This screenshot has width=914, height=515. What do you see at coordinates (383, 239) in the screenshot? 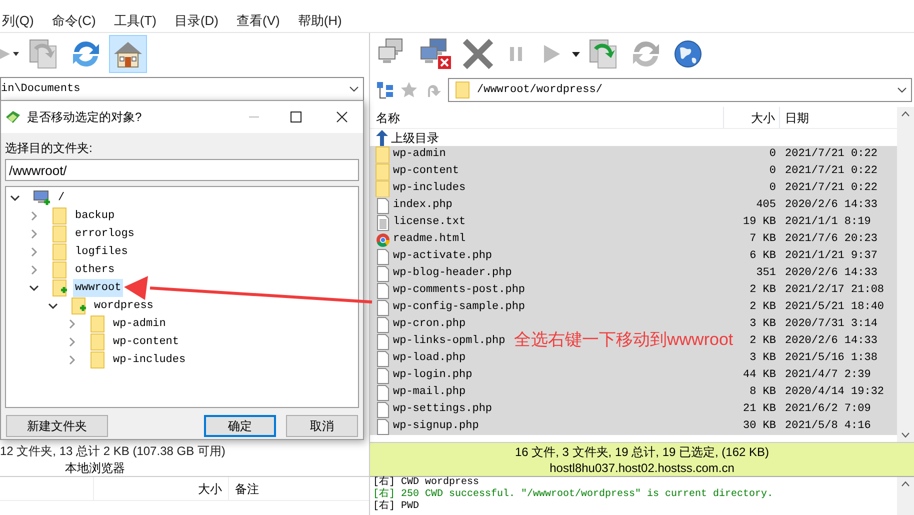
I see `browser-icon` at bounding box center [383, 239].